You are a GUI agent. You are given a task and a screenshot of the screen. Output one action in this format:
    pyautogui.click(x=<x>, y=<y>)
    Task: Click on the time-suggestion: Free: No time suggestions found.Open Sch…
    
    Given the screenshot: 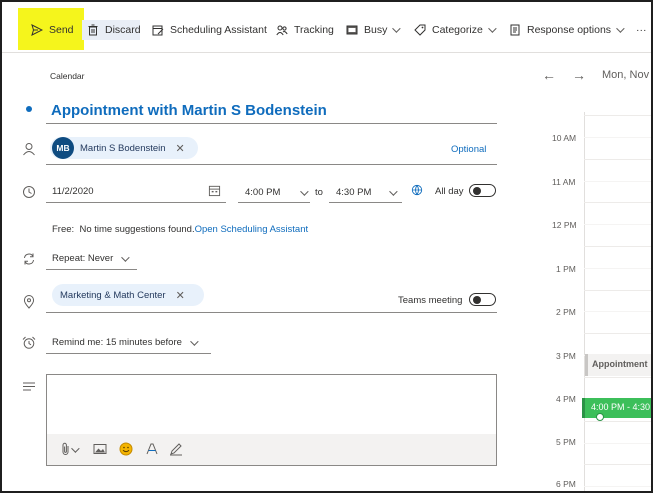 What is the action you would take?
    pyautogui.click(x=180, y=229)
    